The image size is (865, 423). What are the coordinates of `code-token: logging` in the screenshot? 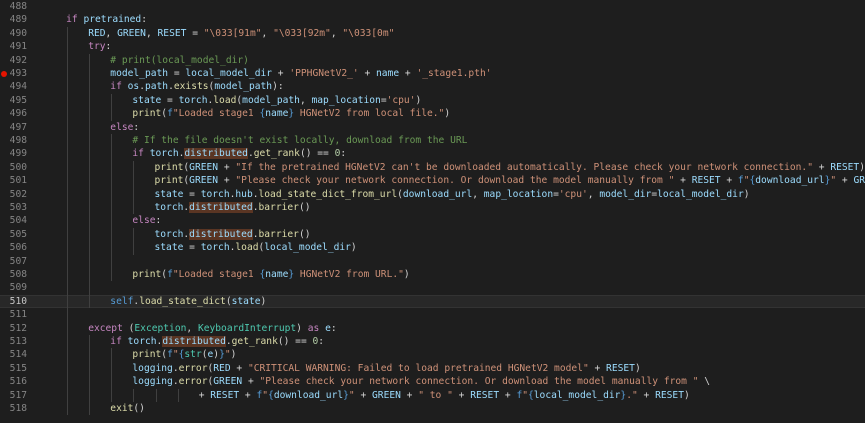 It's located at (152, 368).